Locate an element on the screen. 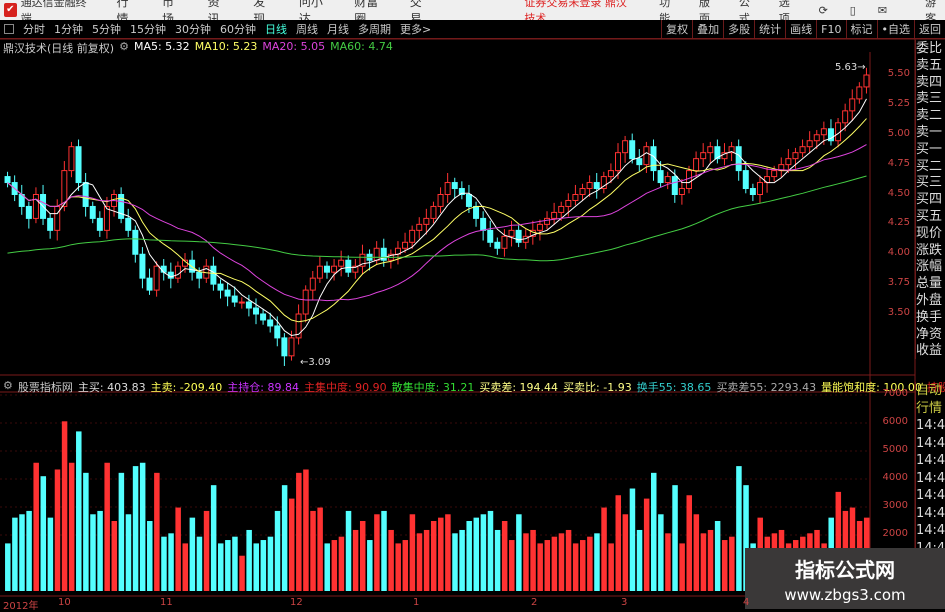 Image resolution: width=945 pixels, height=612 pixels. quote-label: 卖三 is located at coordinates (929, 99).